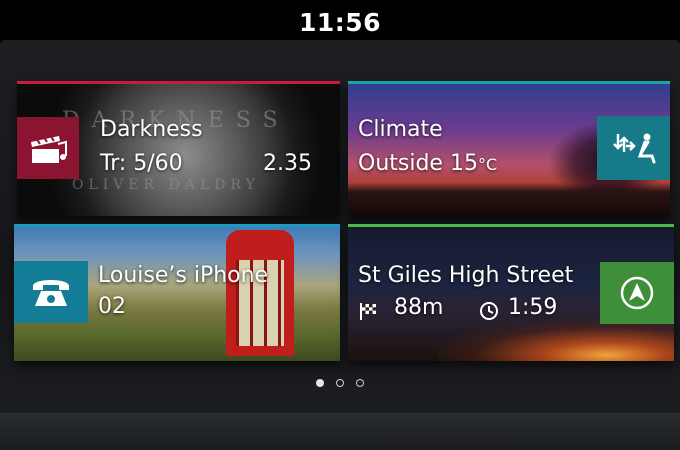  Describe the element at coordinates (177, 225) in the screenshot. I see `phone-accent-line` at that location.